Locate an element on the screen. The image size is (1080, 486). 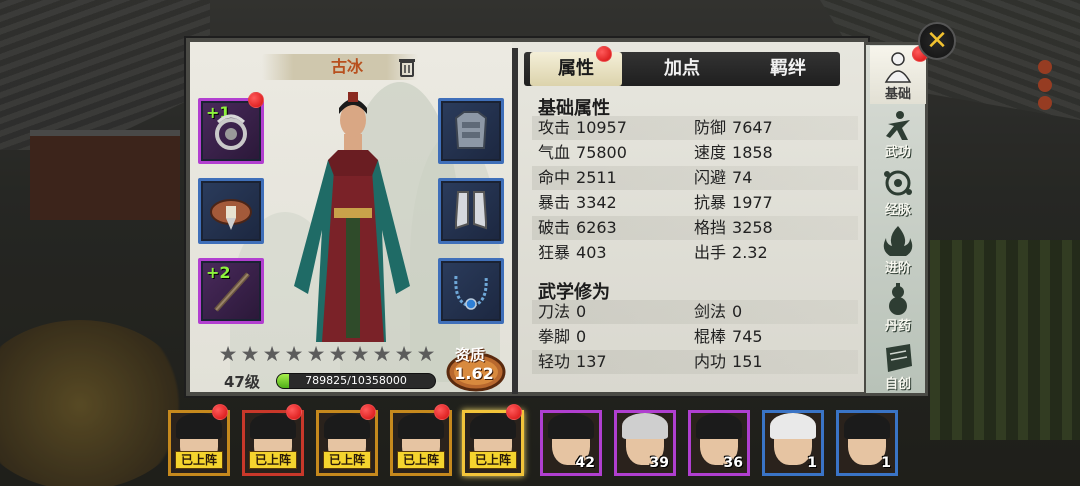
tab-bonds: 羁绊 is located at coordinates (788, 69).